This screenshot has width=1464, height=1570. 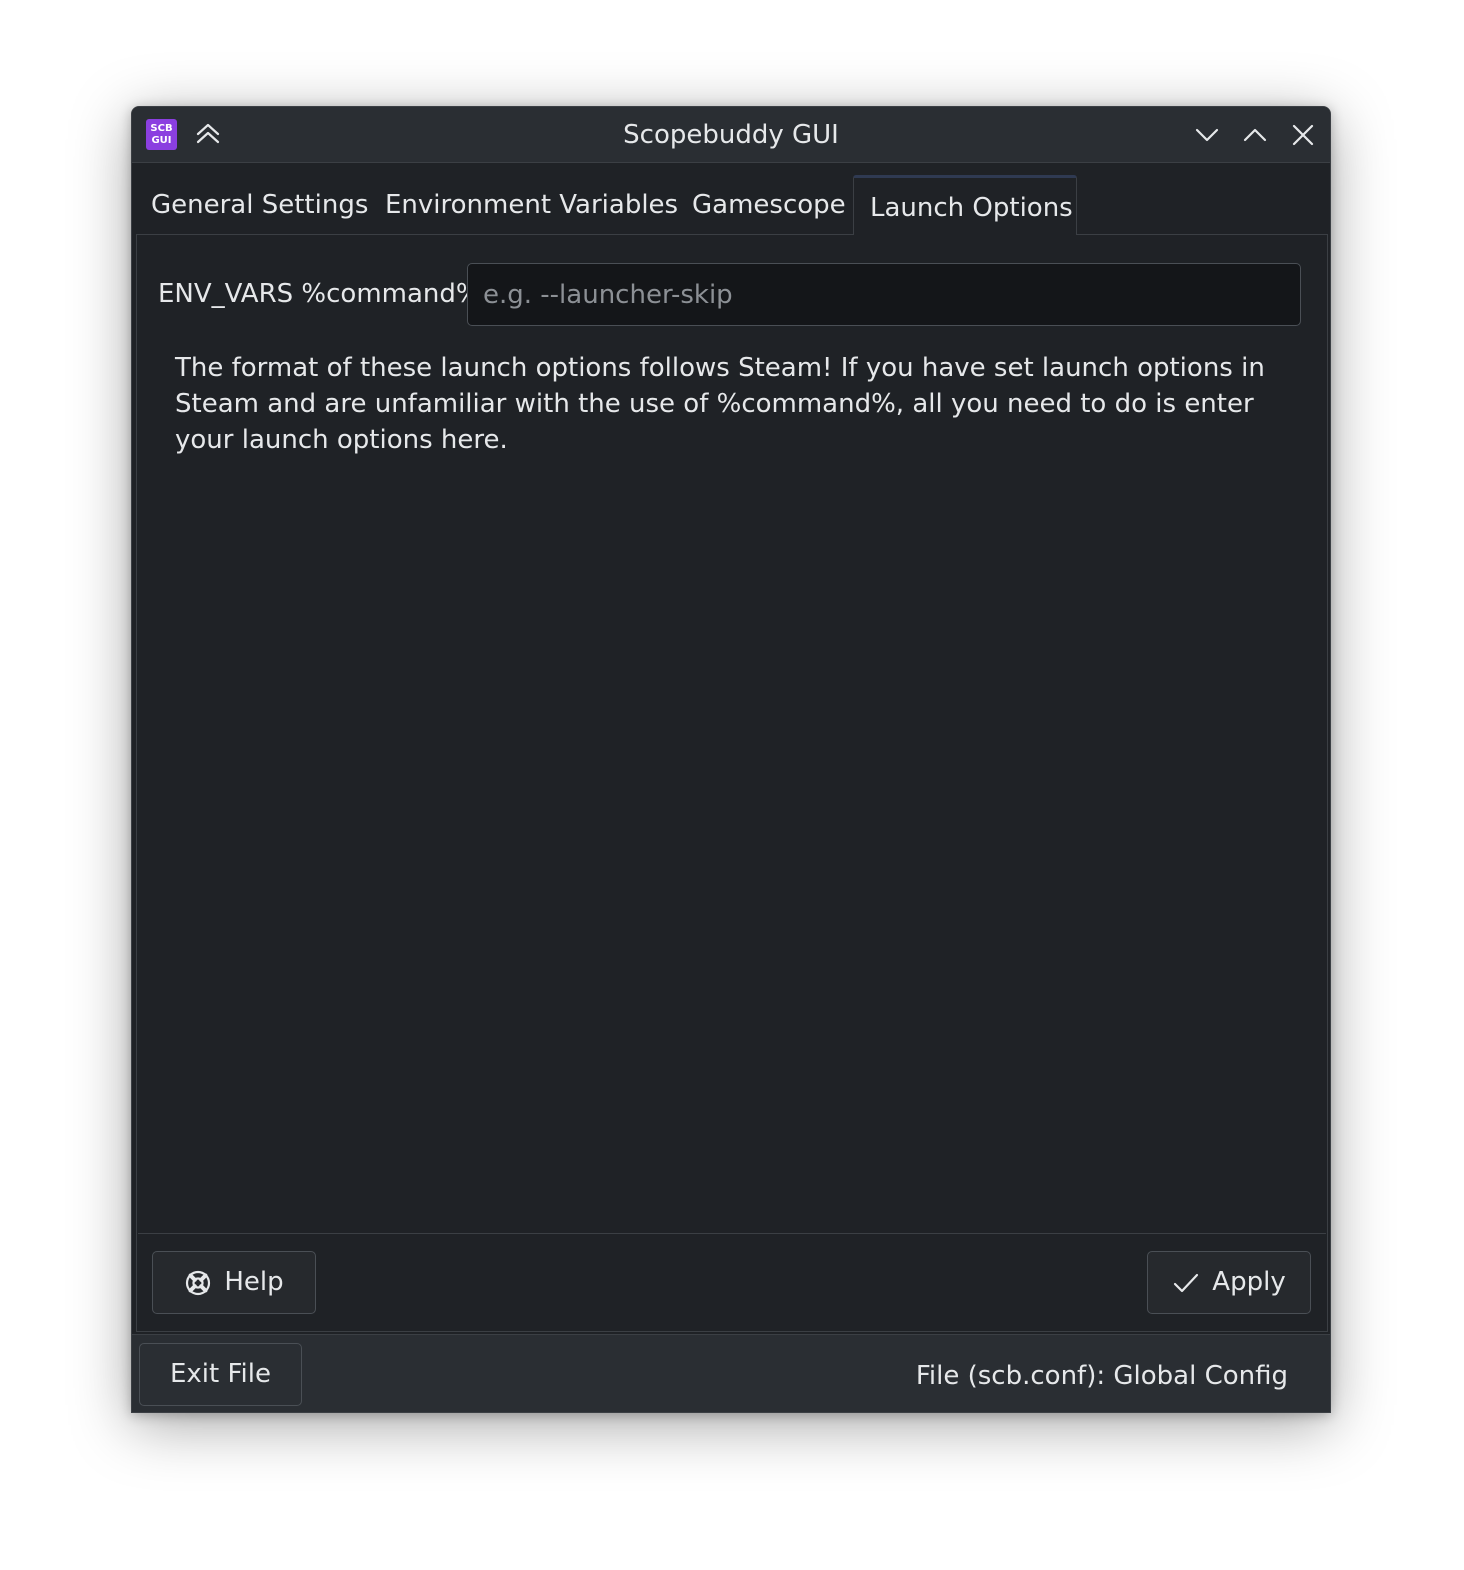 I want to click on tab-general-settings: General Settings, so click(x=259, y=199).